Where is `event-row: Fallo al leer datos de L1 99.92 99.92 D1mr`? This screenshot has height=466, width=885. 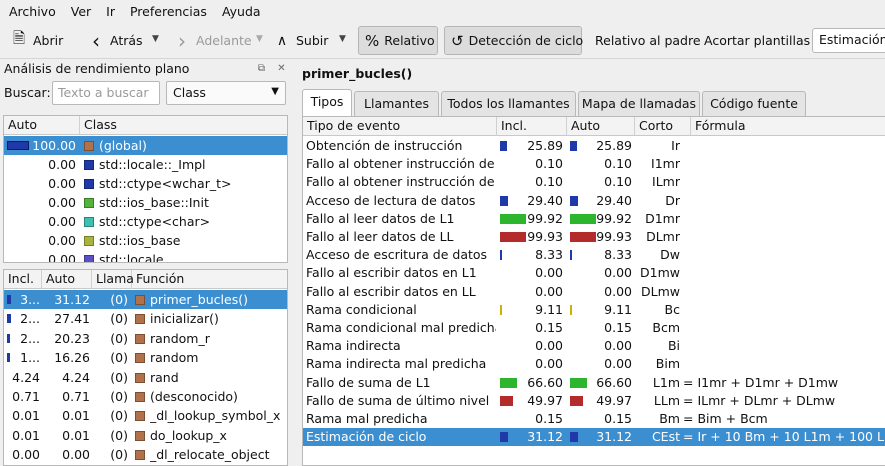
event-row: Fallo al leer datos de L1 99.92 99.92 D1mr is located at coordinates (594, 219).